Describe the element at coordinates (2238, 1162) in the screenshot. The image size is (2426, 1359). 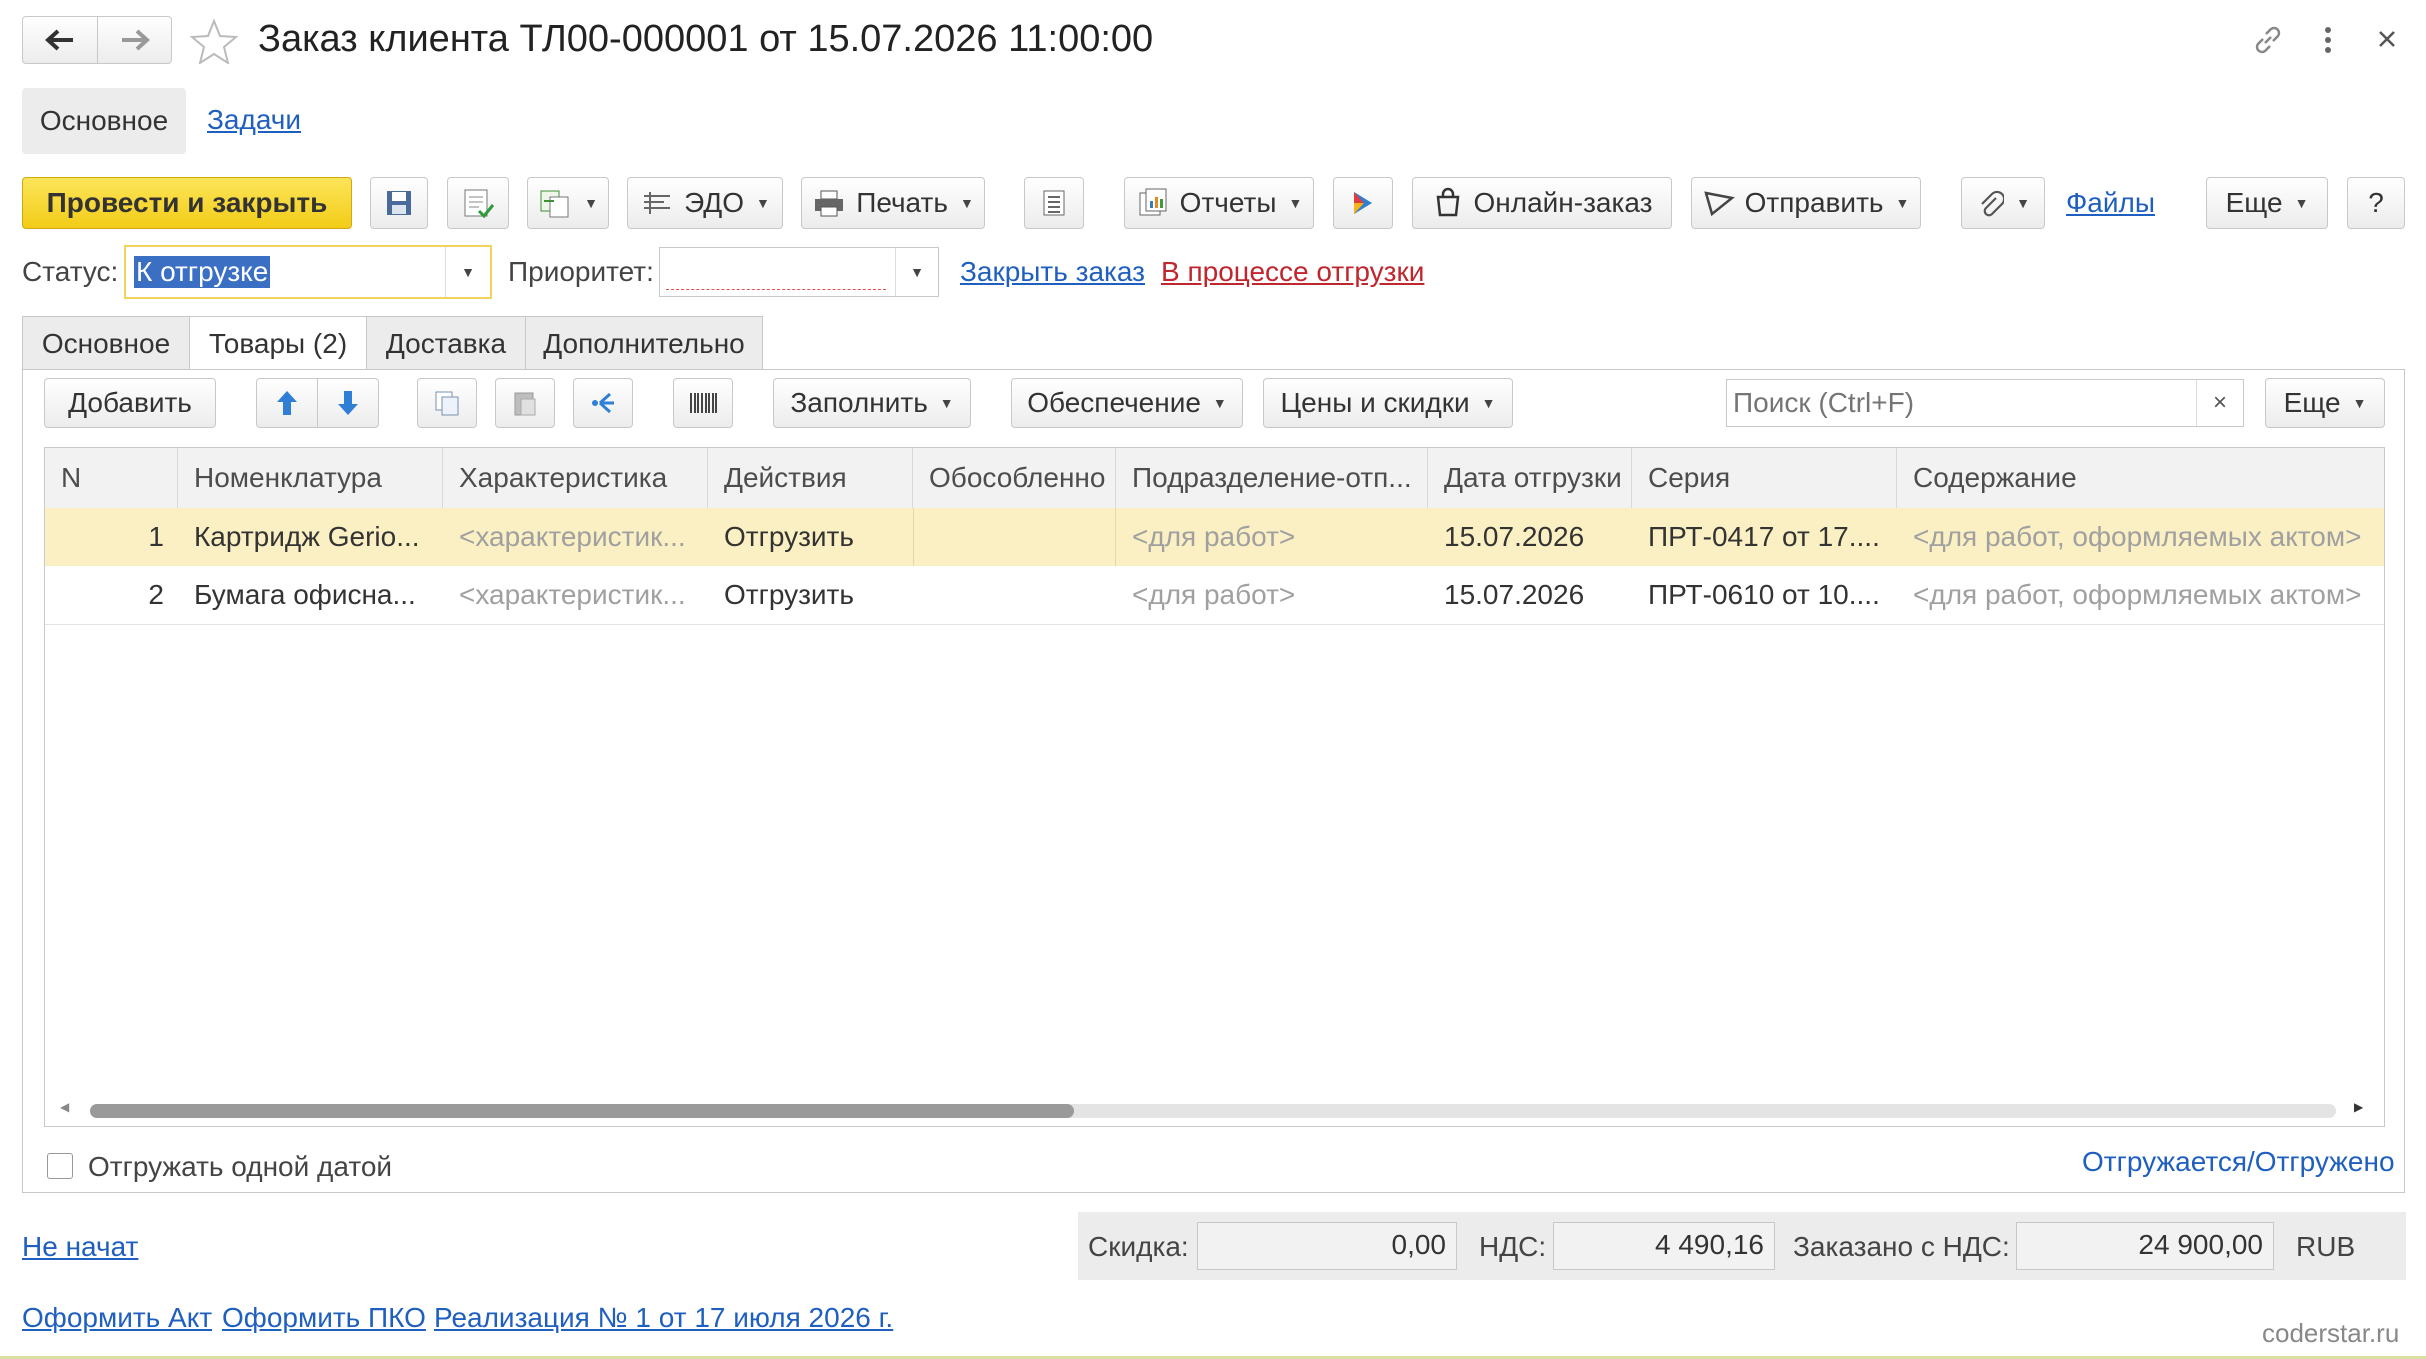
I see `shipped-link: Отгружается/Отгружено` at that location.